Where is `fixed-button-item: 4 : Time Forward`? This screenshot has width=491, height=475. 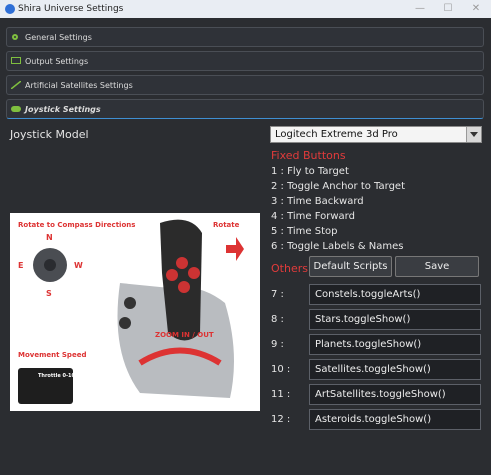
fixed-button-item: 4 : Time Forward is located at coordinates (313, 216).